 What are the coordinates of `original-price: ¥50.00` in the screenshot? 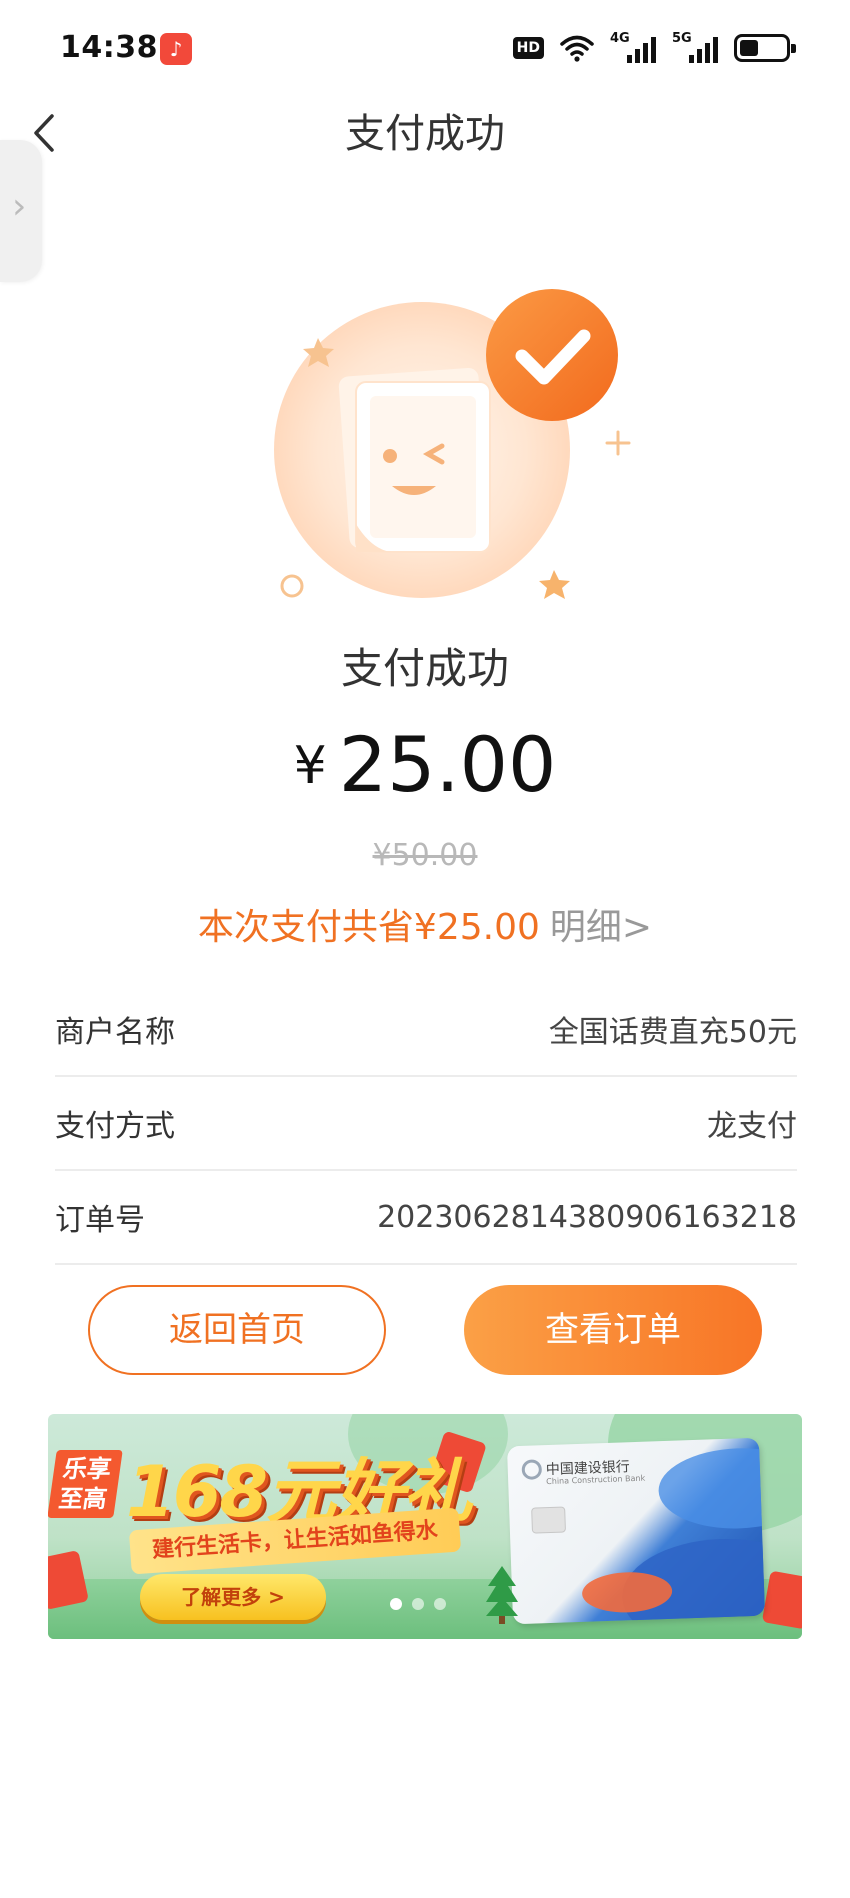 It's located at (425, 855).